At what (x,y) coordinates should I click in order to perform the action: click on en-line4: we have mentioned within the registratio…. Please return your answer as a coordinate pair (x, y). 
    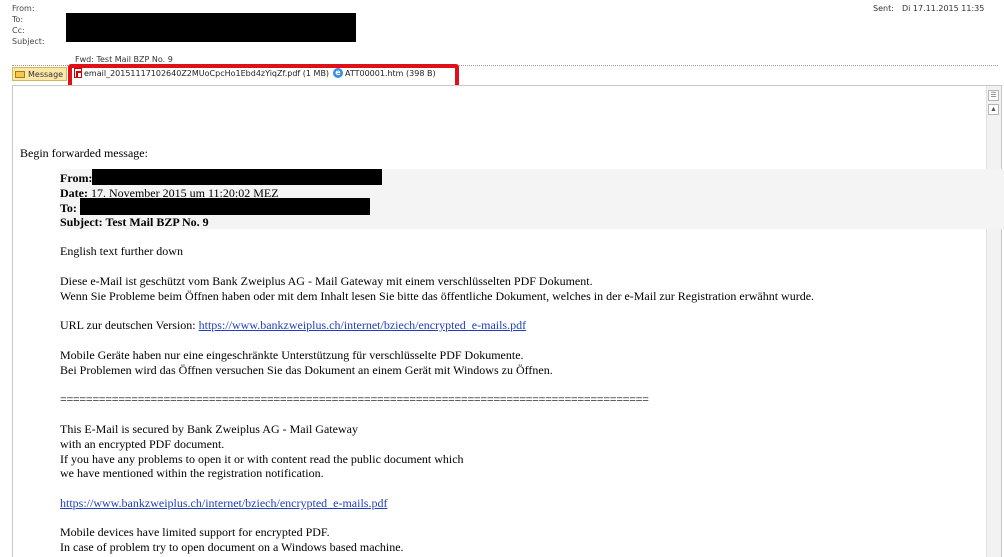
    Looking at the image, I should click on (192, 473).